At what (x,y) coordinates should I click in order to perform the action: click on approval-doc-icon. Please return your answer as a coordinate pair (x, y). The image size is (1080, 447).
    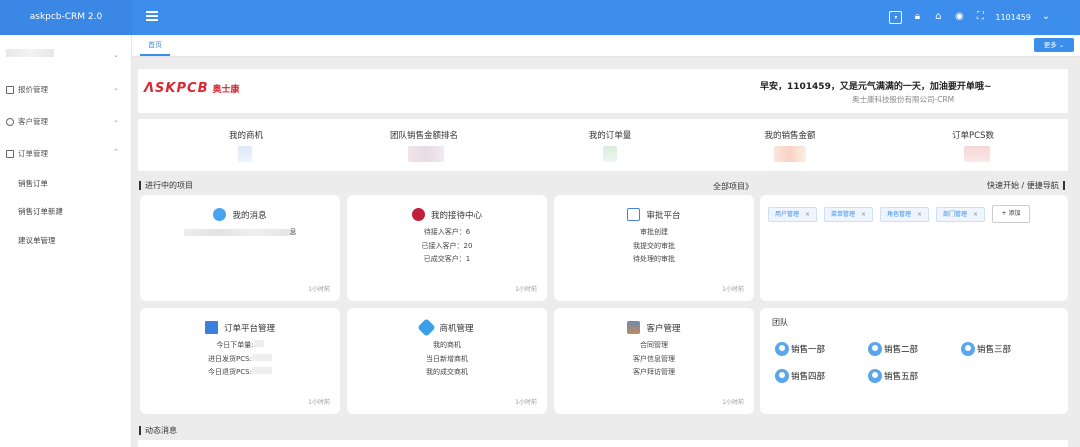
    Looking at the image, I should click on (634, 214).